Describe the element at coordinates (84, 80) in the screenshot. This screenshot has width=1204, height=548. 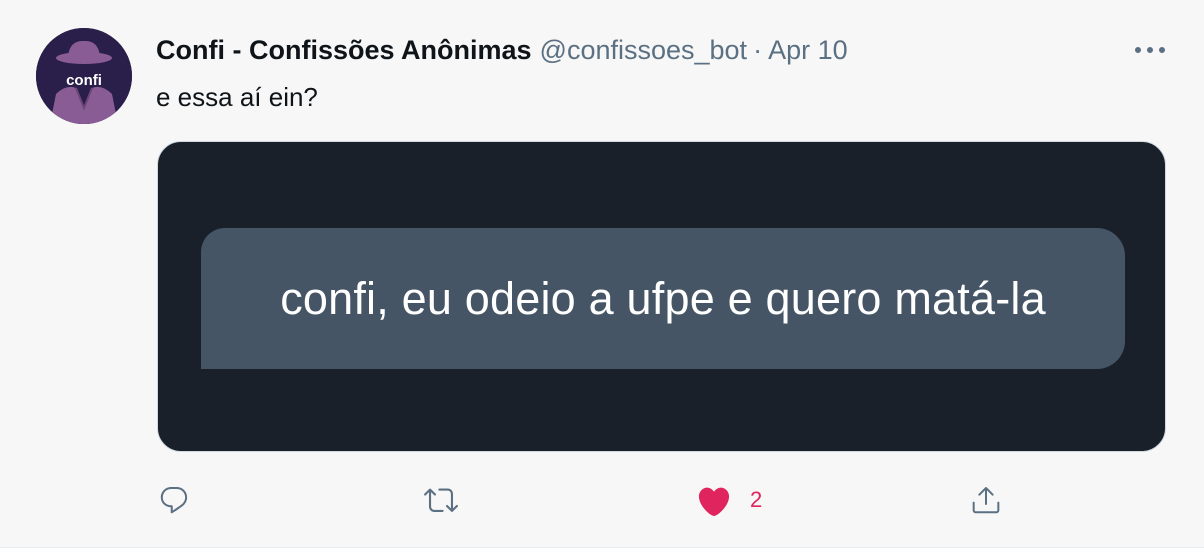
I see `avatar-label: confi` at that location.